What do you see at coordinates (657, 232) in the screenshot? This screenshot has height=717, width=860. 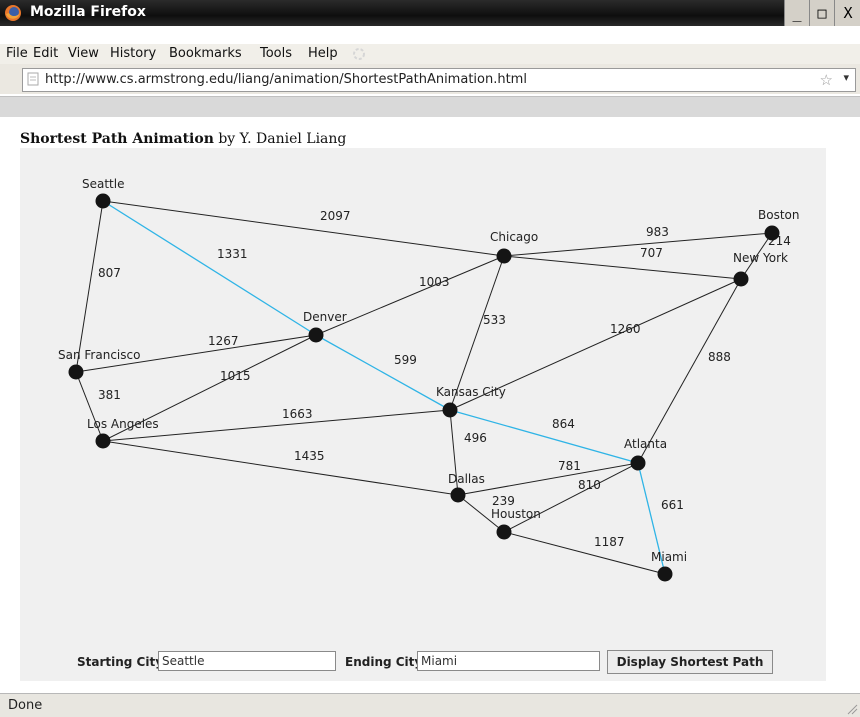 I see `edge-weight-label: 983` at bounding box center [657, 232].